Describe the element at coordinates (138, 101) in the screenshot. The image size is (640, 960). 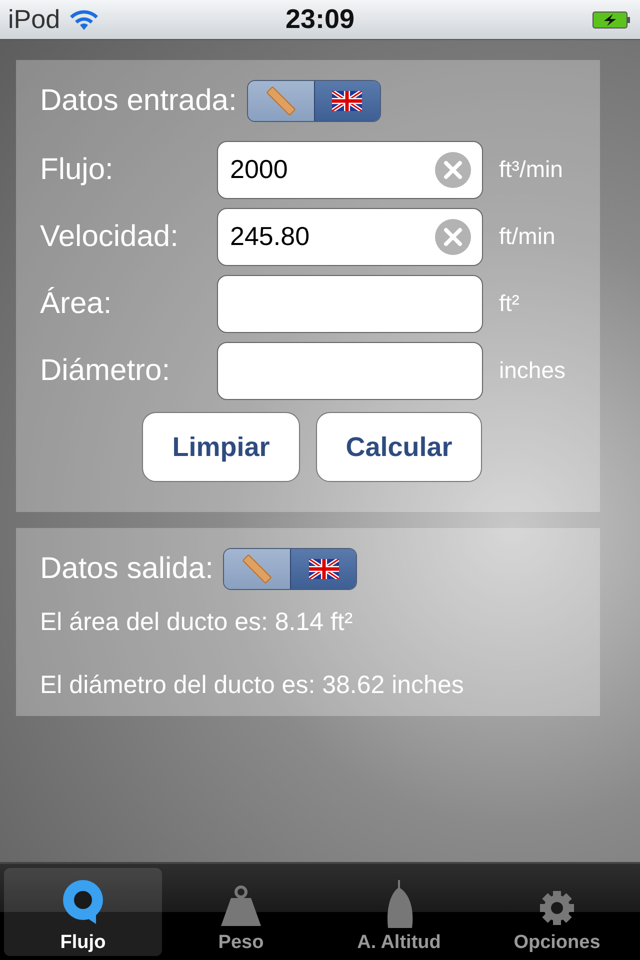
I see `section-title: Datos entrada:` at that location.